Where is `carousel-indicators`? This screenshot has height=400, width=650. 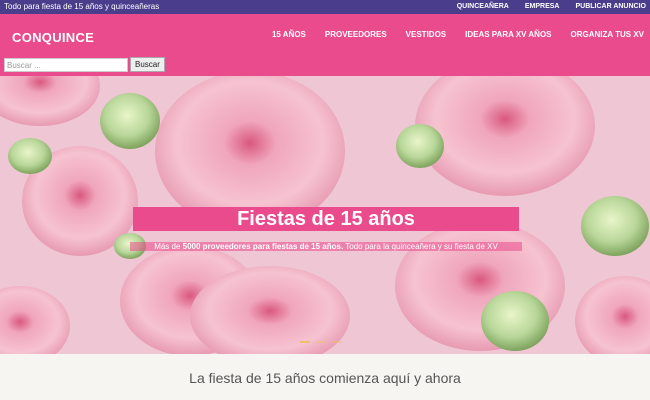 carousel-indicators is located at coordinates (321, 342).